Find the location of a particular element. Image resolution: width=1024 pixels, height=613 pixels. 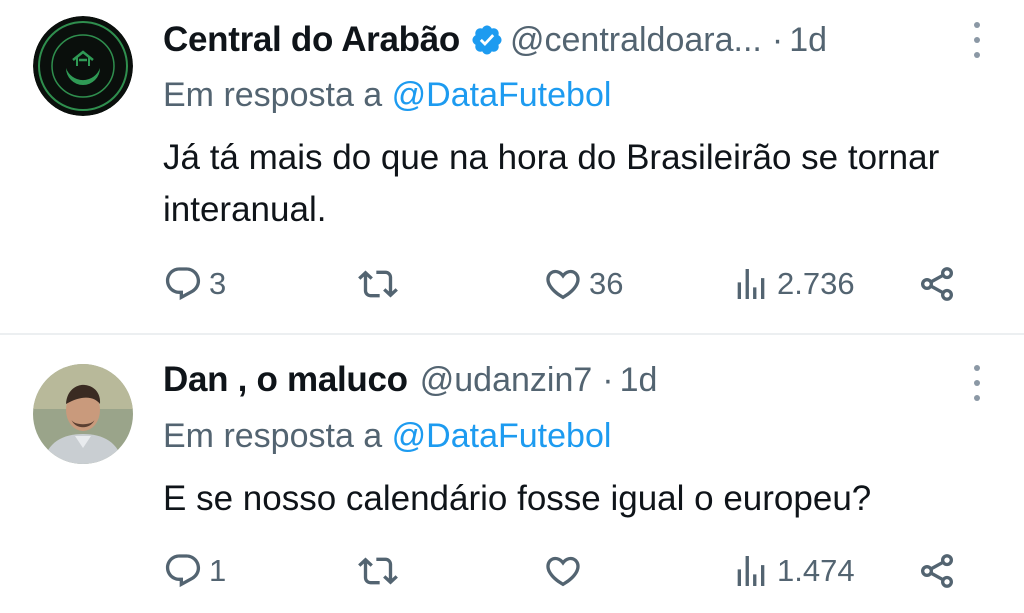

reply-button: 3 is located at coordinates (194, 284).